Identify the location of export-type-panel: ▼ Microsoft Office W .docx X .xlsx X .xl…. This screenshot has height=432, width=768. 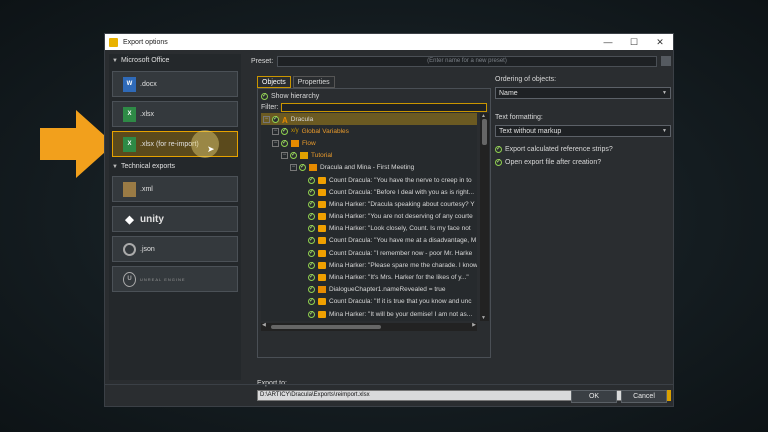
(175, 217).